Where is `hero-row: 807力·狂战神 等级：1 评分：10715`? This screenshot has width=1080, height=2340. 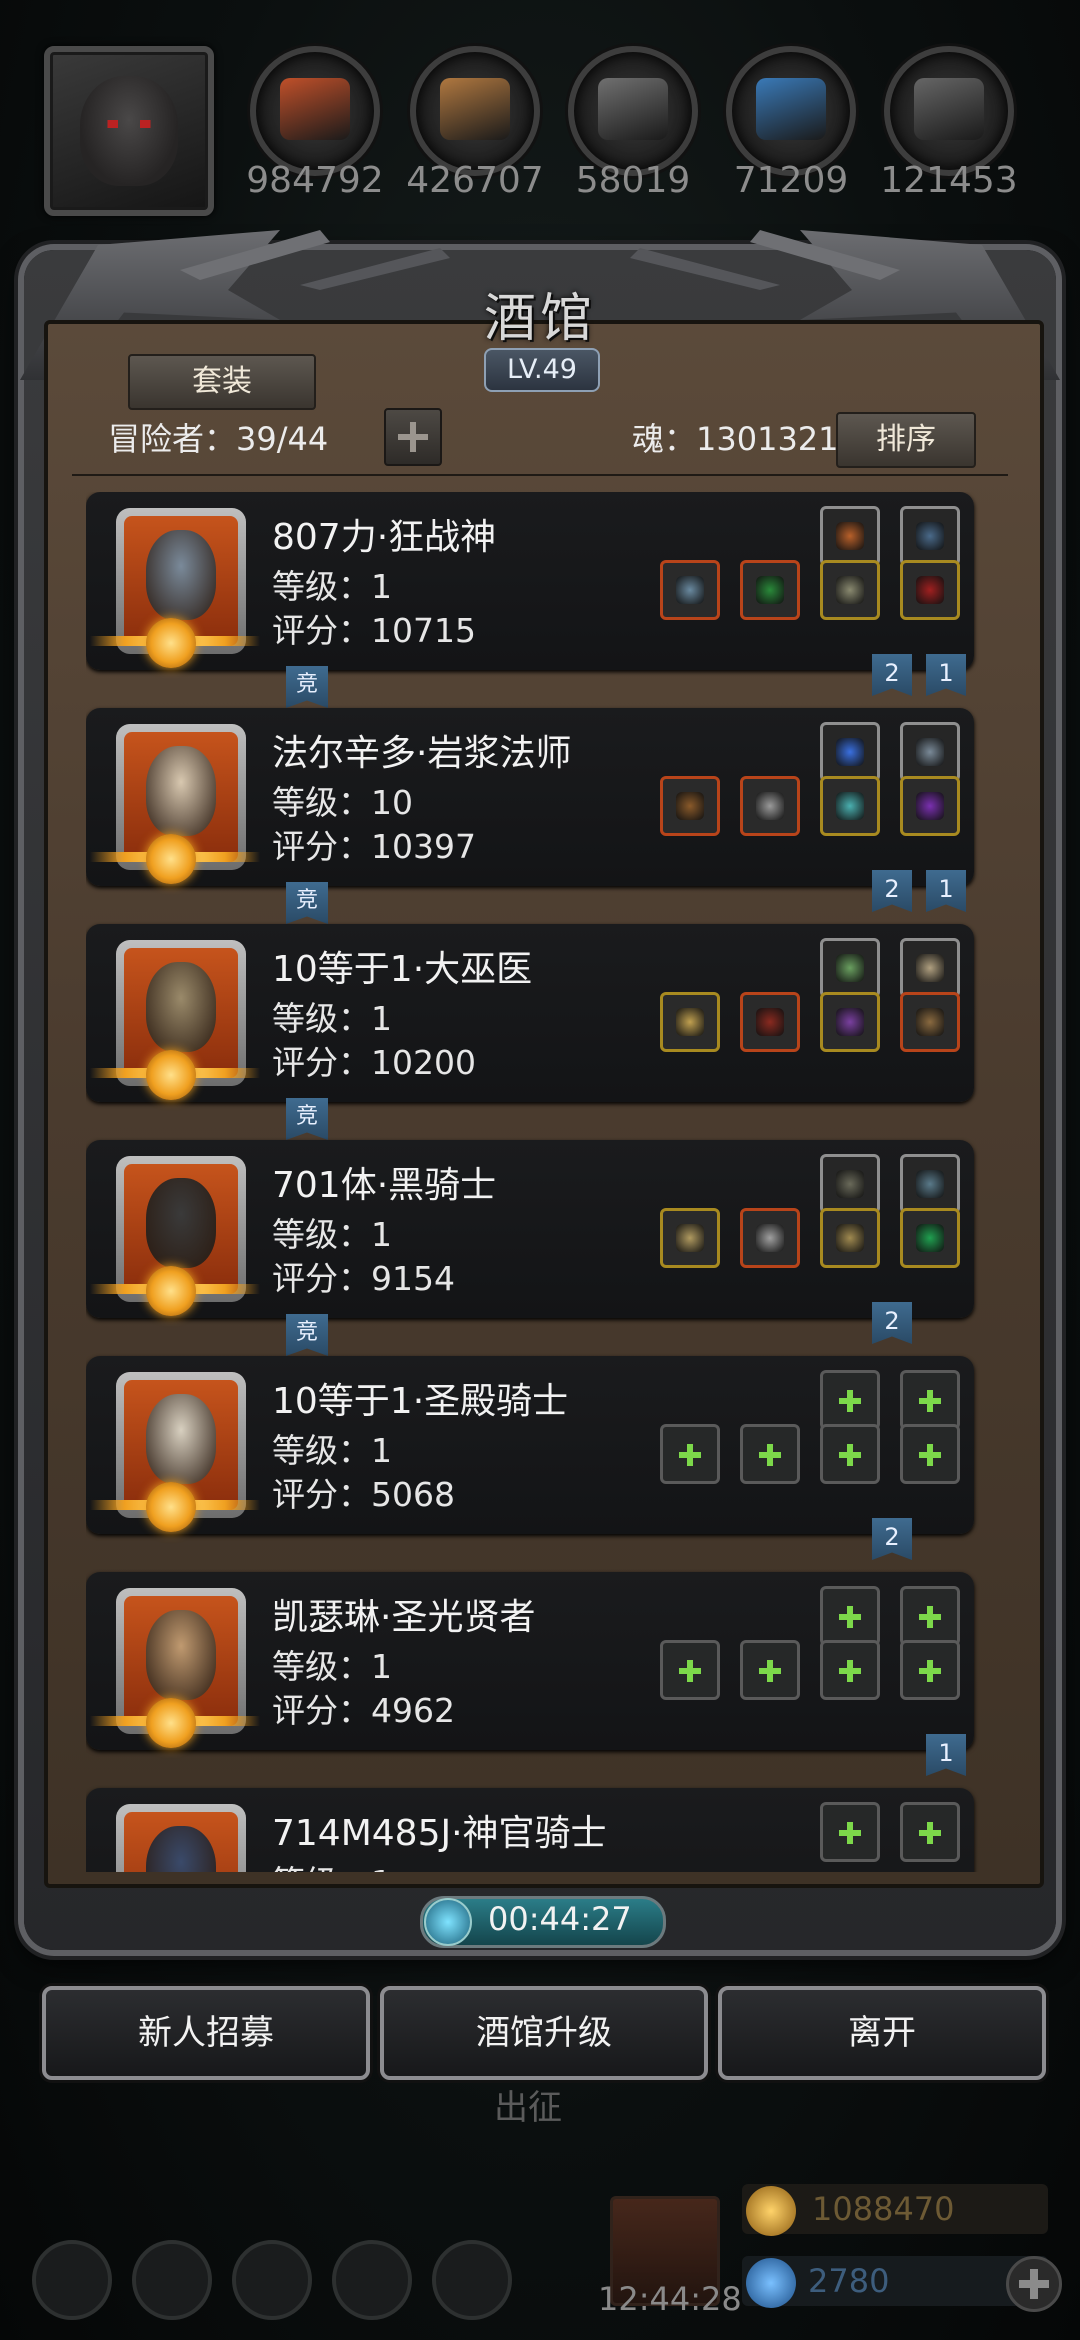
hero-row: 807力·狂战神 等级：1 评分：10715 is located at coordinates (530, 581).